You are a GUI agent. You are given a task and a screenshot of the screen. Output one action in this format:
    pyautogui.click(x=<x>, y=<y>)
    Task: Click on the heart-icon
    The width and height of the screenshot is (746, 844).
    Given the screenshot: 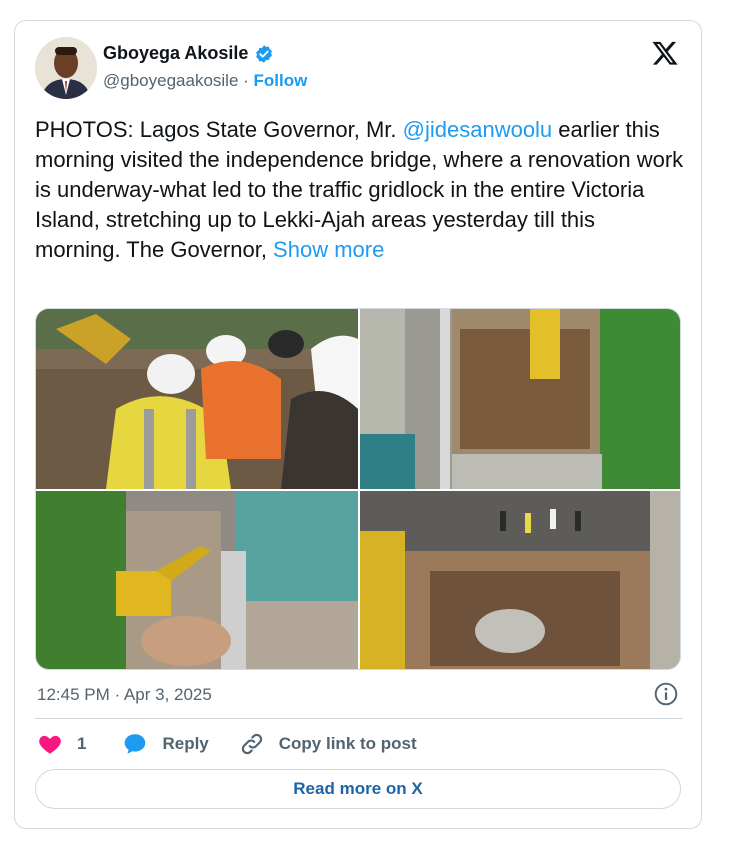 What is the action you would take?
    pyautogui.click(x=50, y=744)
    